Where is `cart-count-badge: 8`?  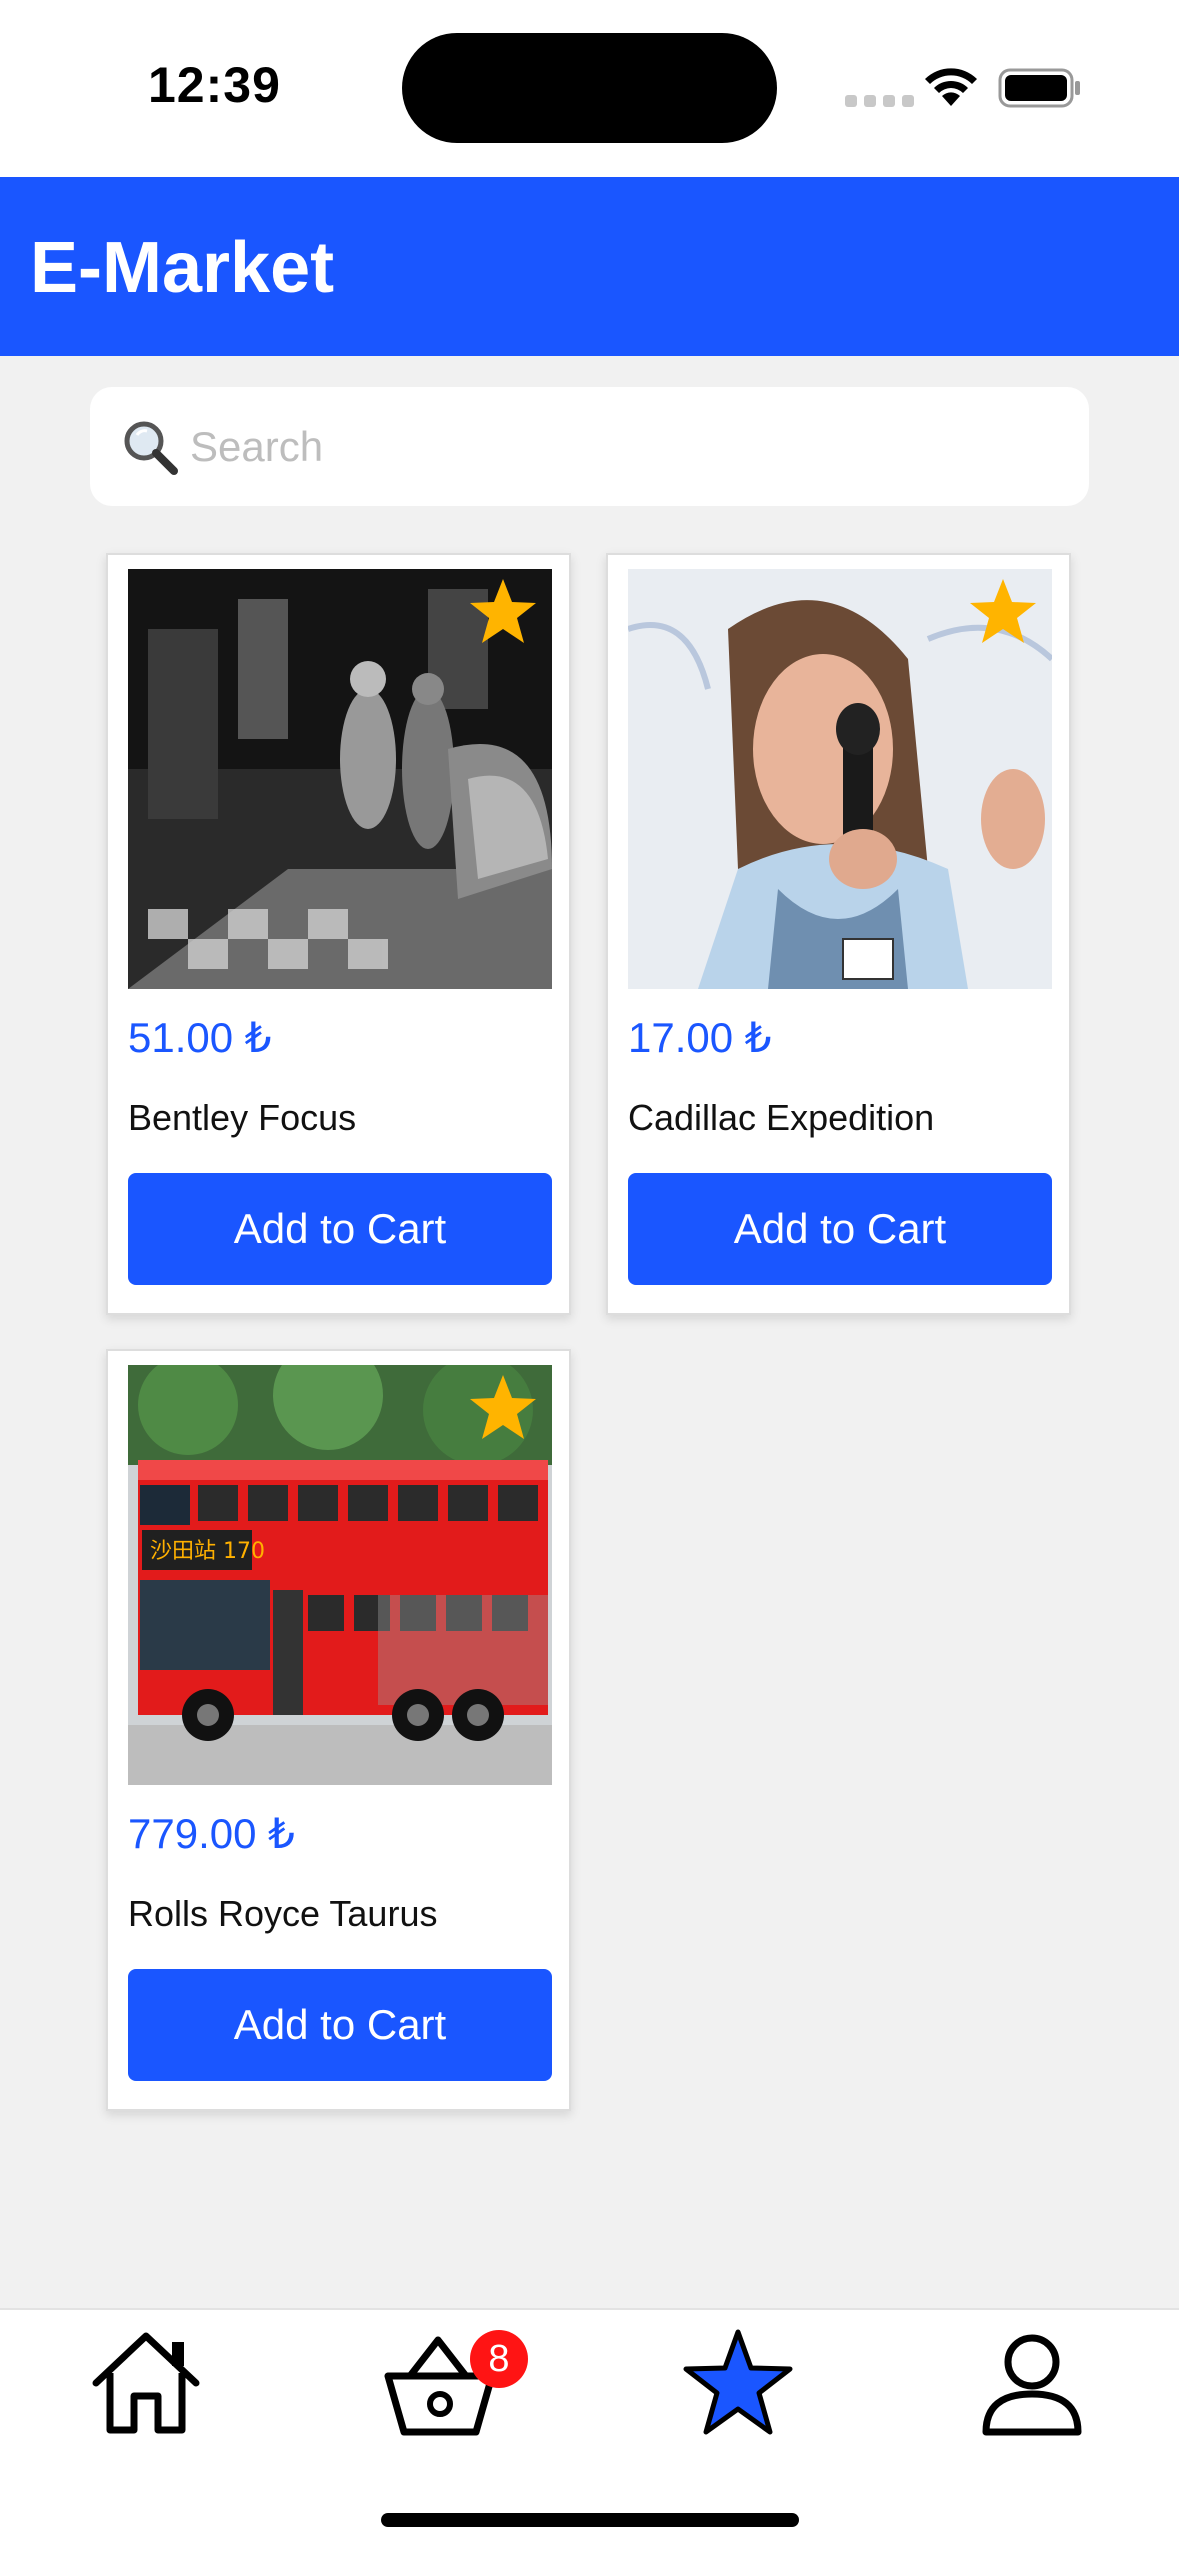 cart-count-badge: 8 is located at coordinates (499, 2359).